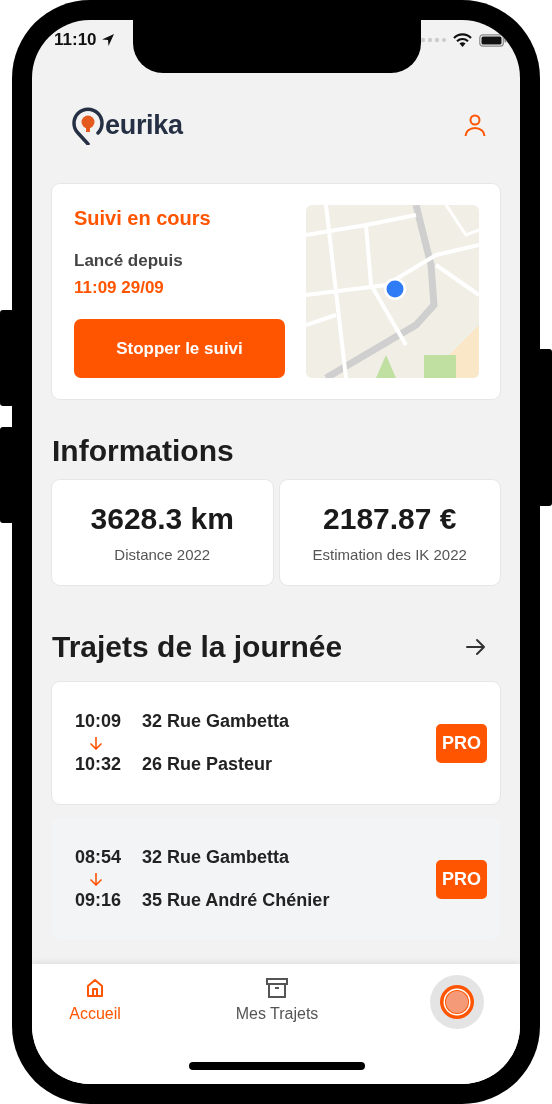  I want to click on wifi-icon, so click(462, 40).